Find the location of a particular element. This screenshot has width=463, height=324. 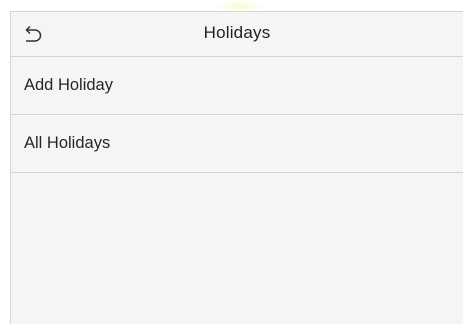

menu-item-label: Add Holiday is located at coordinates (68, 85).